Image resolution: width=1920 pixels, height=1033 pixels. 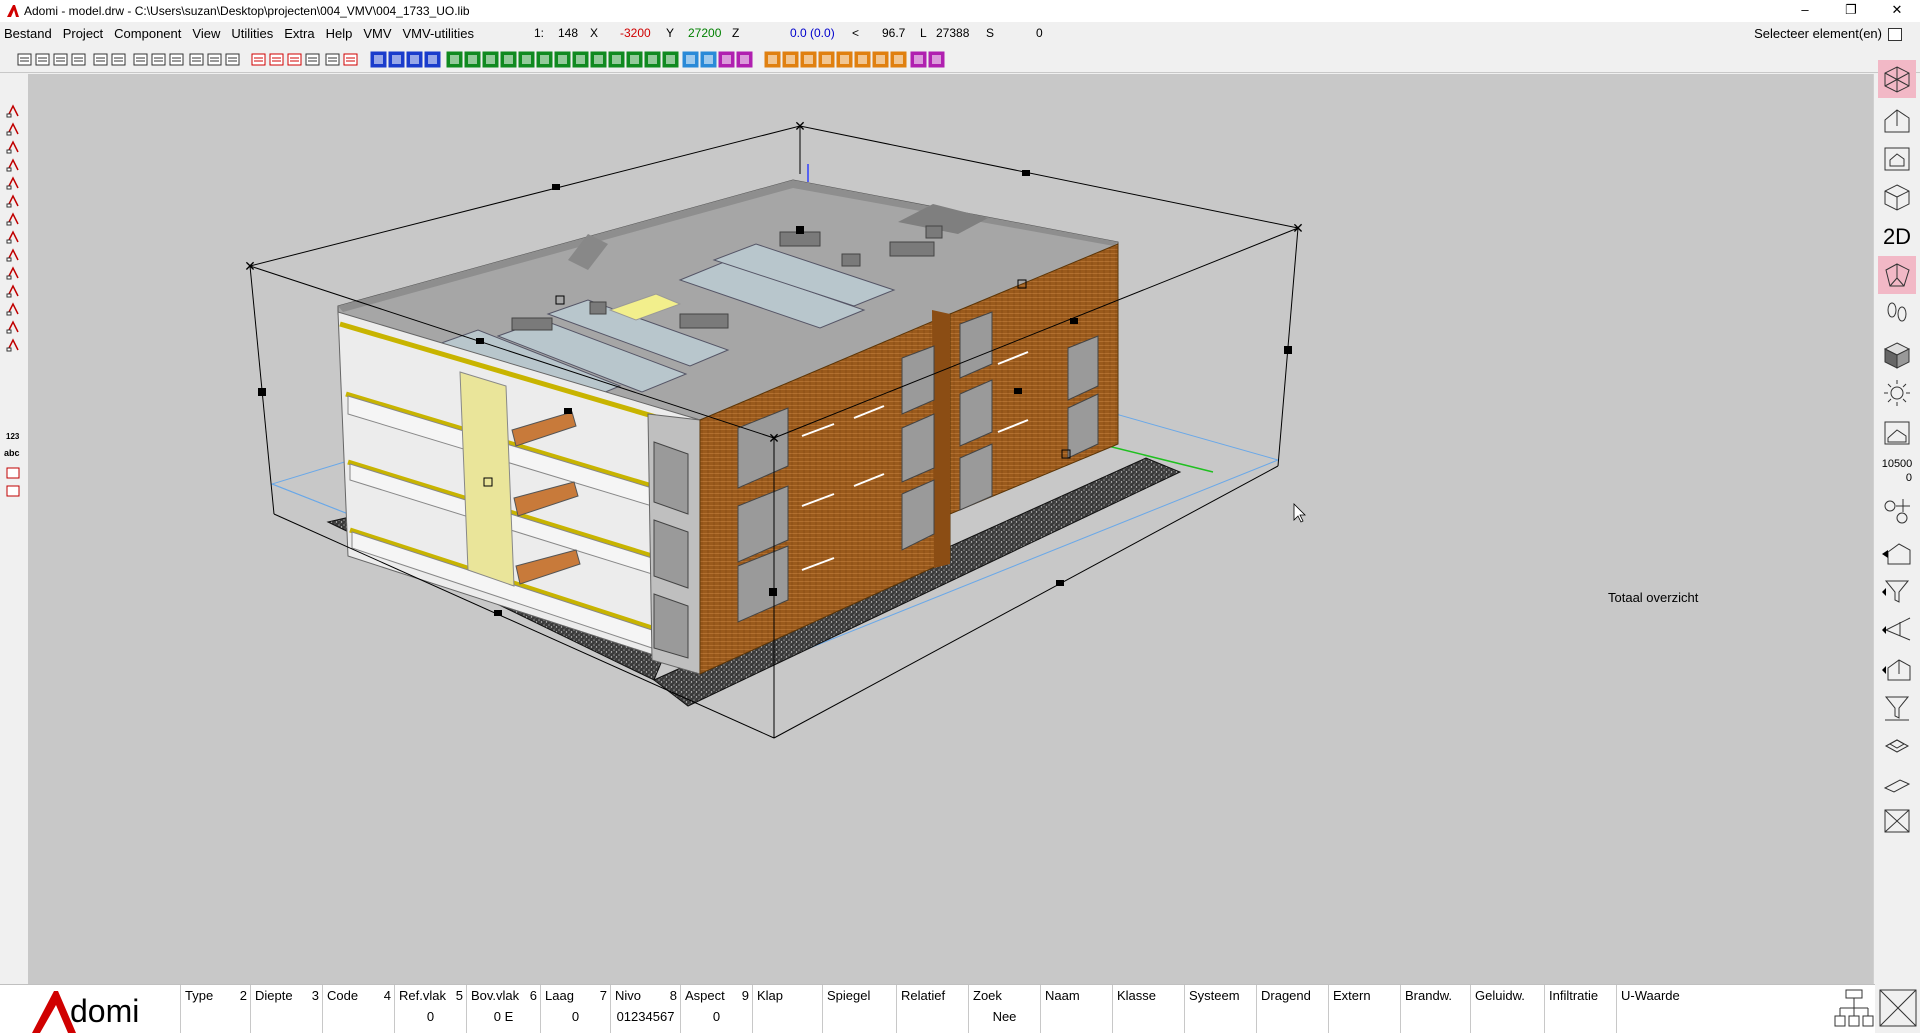 What do you see at coordinates (1076, 1009) in the screenshot?
I see `status-field-naam: Naam` at bounding box center [1076, 1009].